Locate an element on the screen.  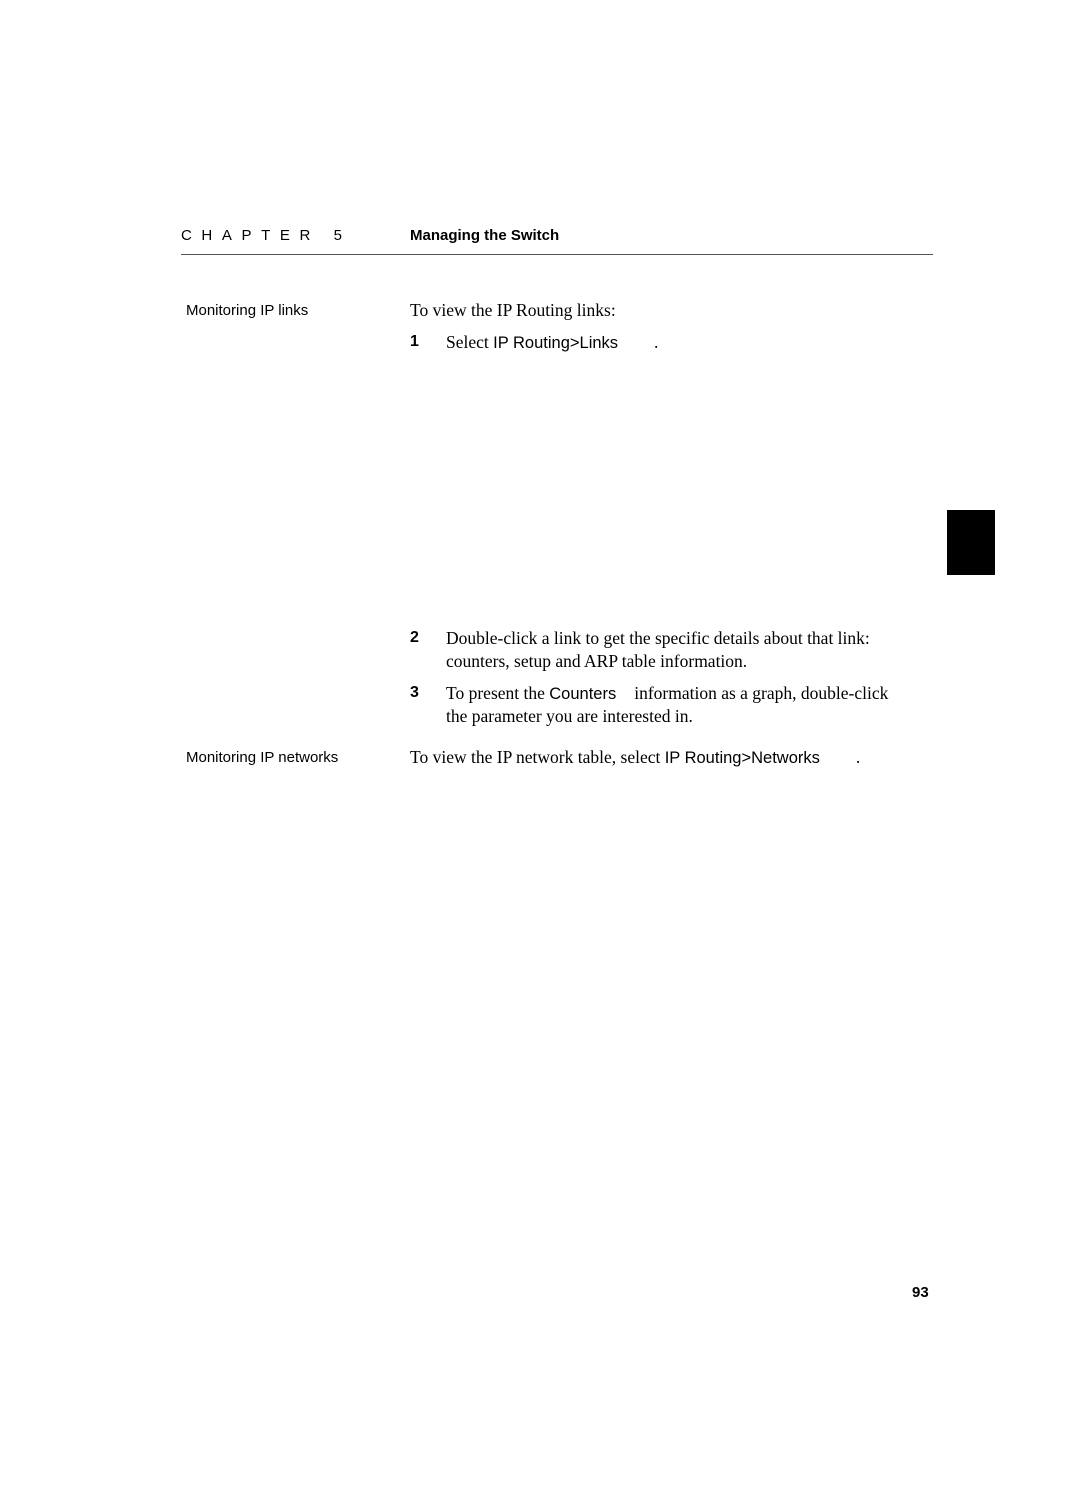
step-text: information as a graph, double-click is located at coordinates (761, 693).